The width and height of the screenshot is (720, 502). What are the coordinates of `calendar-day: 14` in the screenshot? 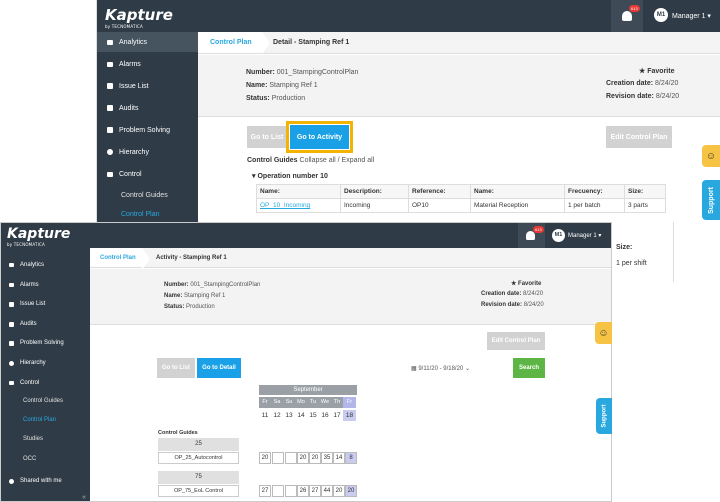 It's located at (301, 415).